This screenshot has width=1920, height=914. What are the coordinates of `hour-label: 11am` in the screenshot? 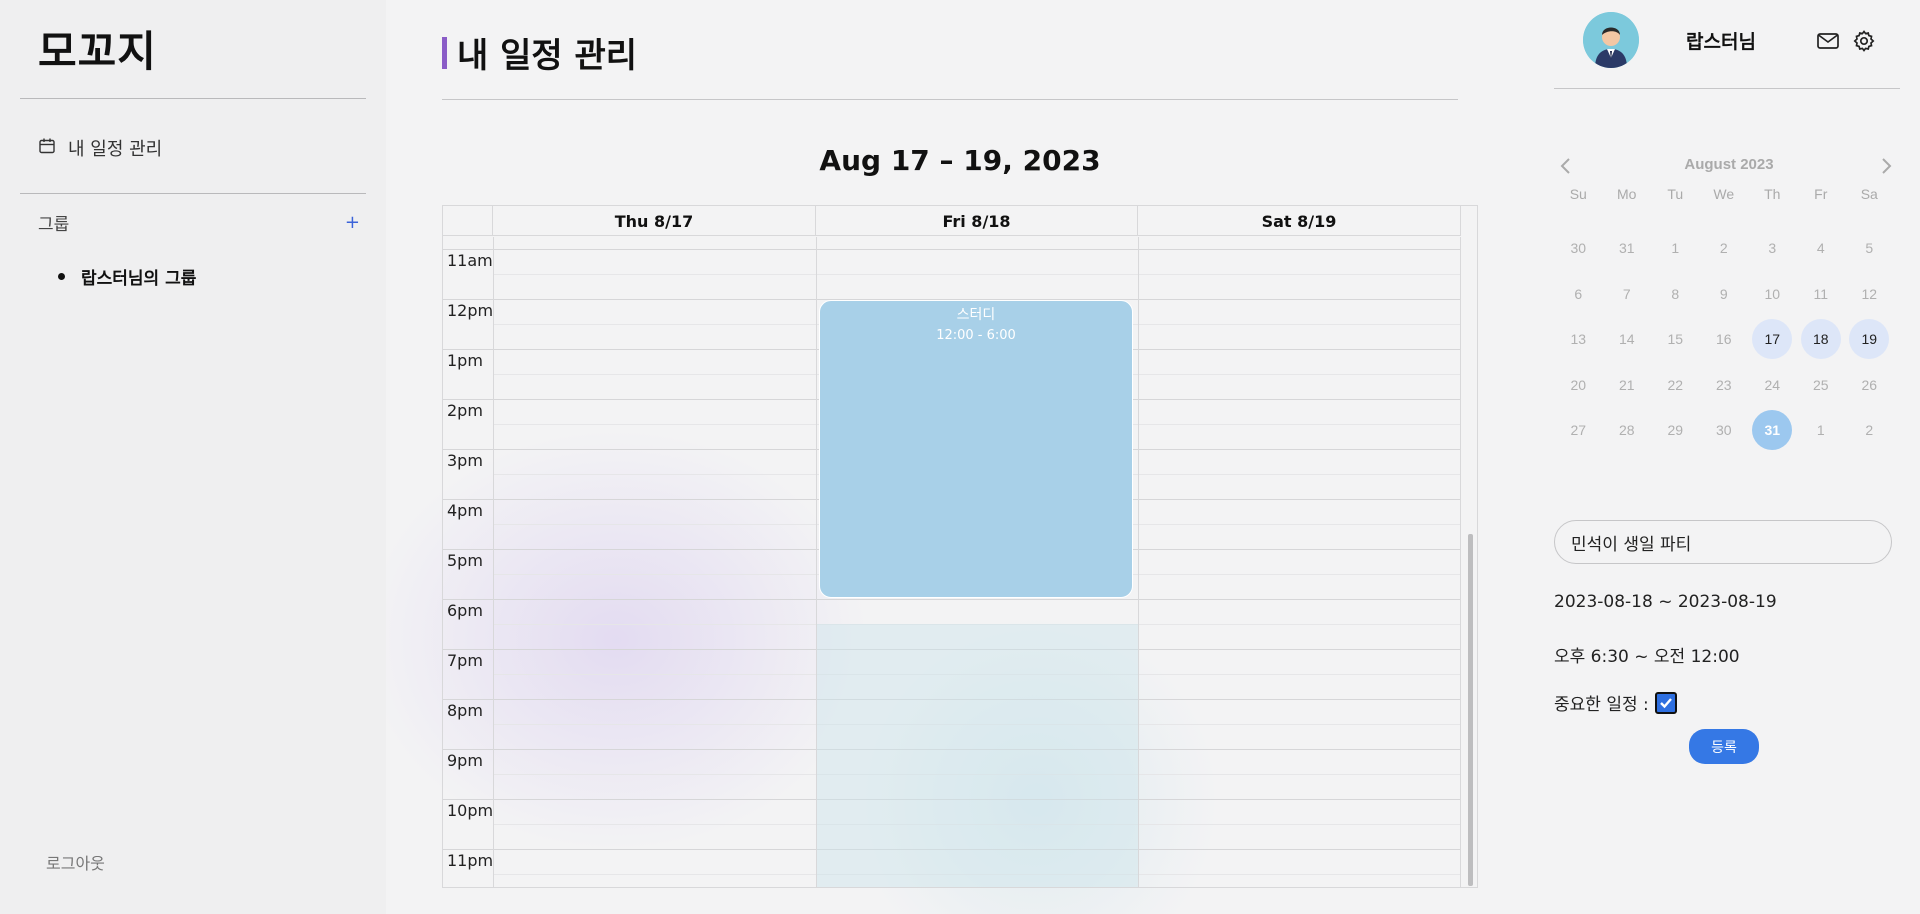 It's located at (470, 260).